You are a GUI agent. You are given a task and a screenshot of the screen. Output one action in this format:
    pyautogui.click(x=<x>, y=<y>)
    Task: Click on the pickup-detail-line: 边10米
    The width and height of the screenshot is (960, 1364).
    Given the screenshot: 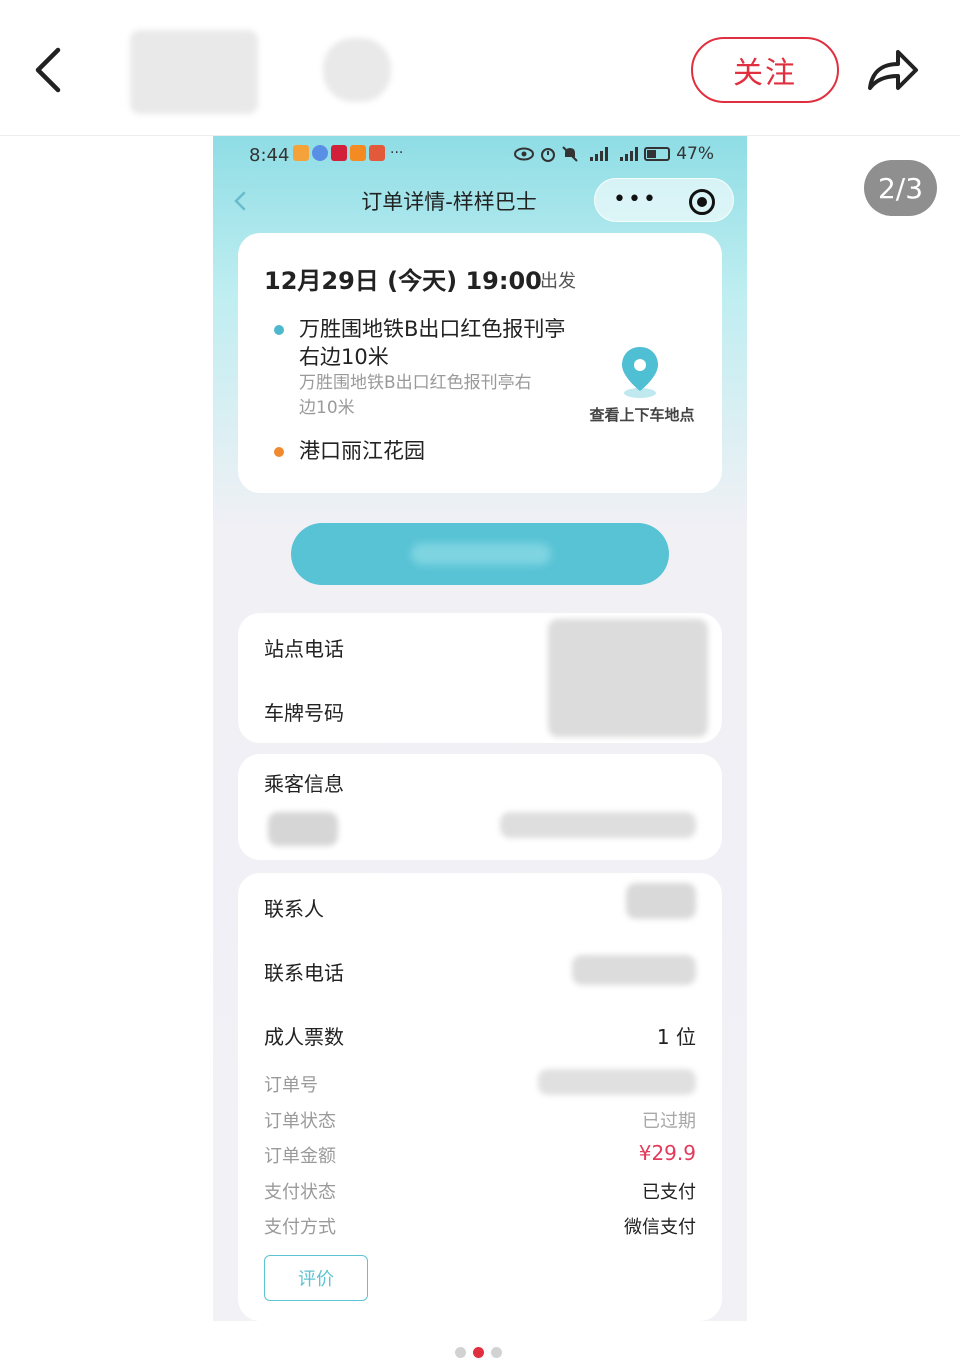 What is the action you would take?
    pyautogui.click(x=327, y=408)
    